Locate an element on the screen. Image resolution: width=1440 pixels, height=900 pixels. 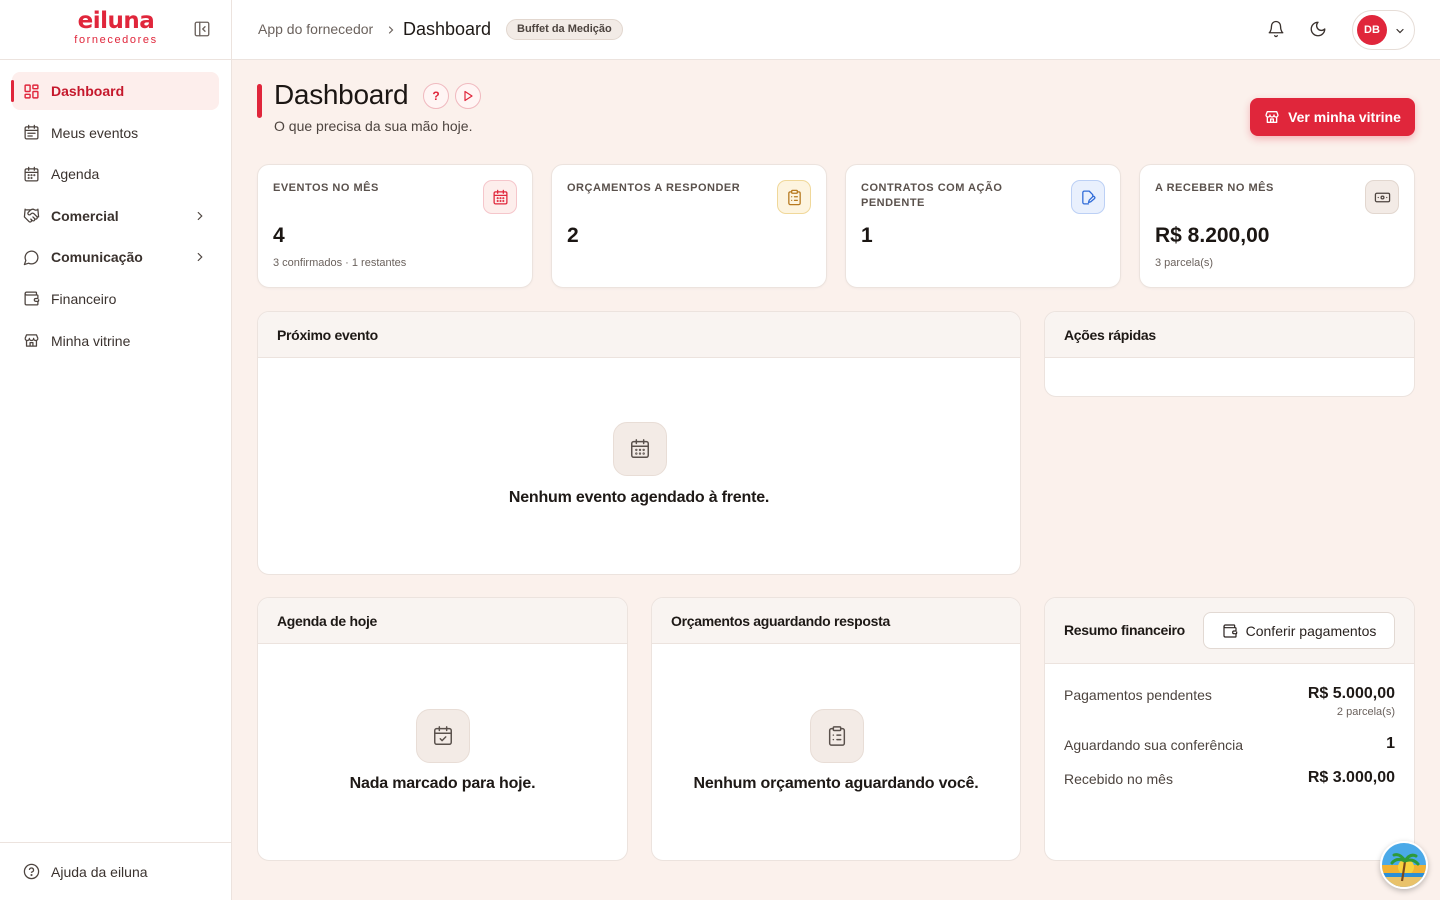
stat-value: R$ 8.200,00 is located at coordinates (1212, 235).